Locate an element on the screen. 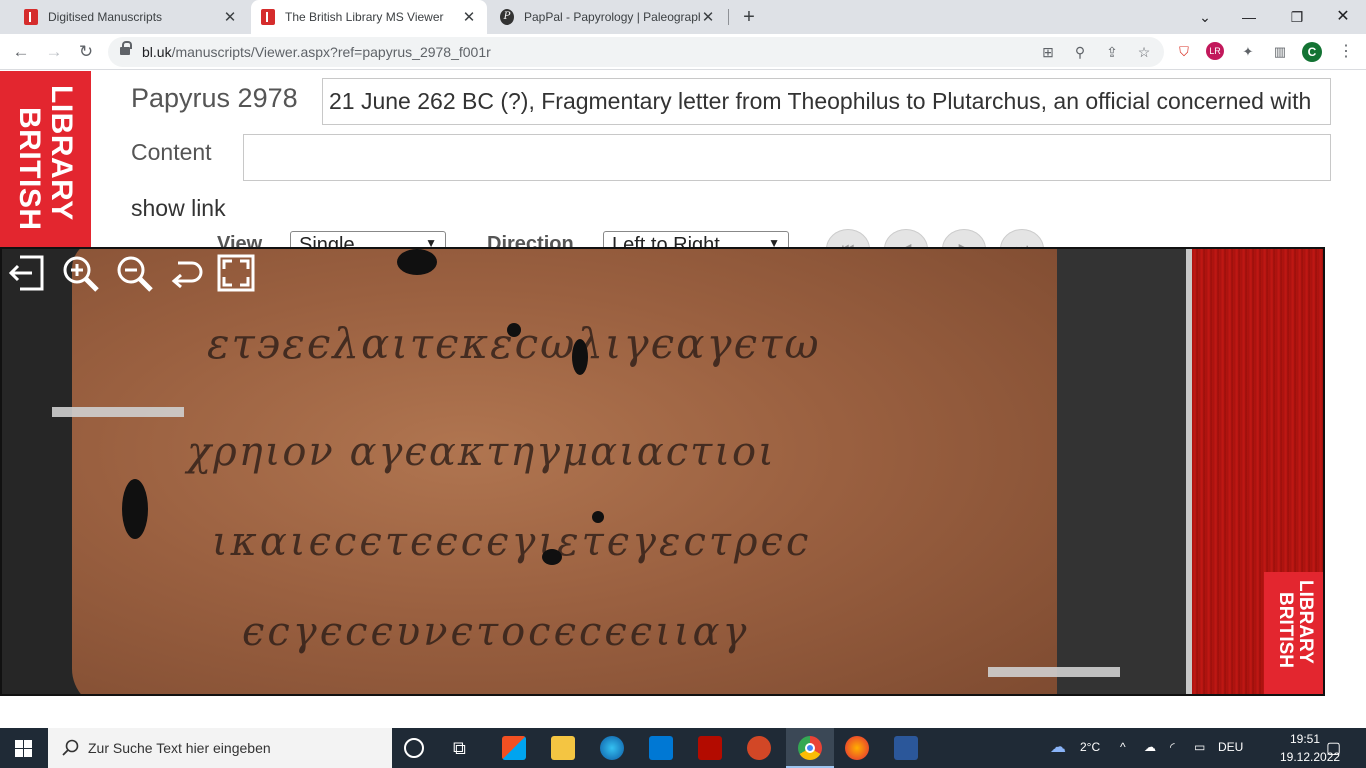 This screenshot has height=768, width=1366. show-link: show link is located at coordinates (178, 208).